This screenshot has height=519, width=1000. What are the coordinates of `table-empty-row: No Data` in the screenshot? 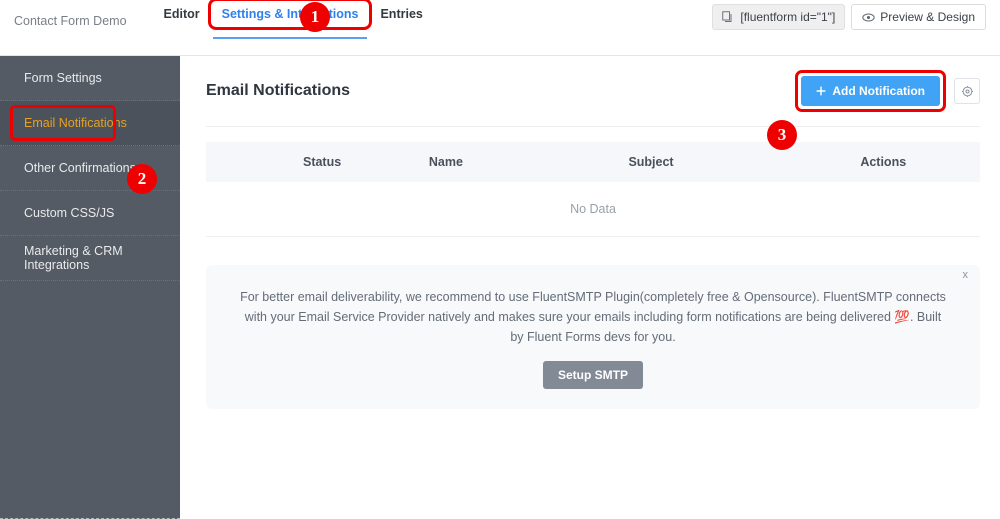 It's located at (593, 209).